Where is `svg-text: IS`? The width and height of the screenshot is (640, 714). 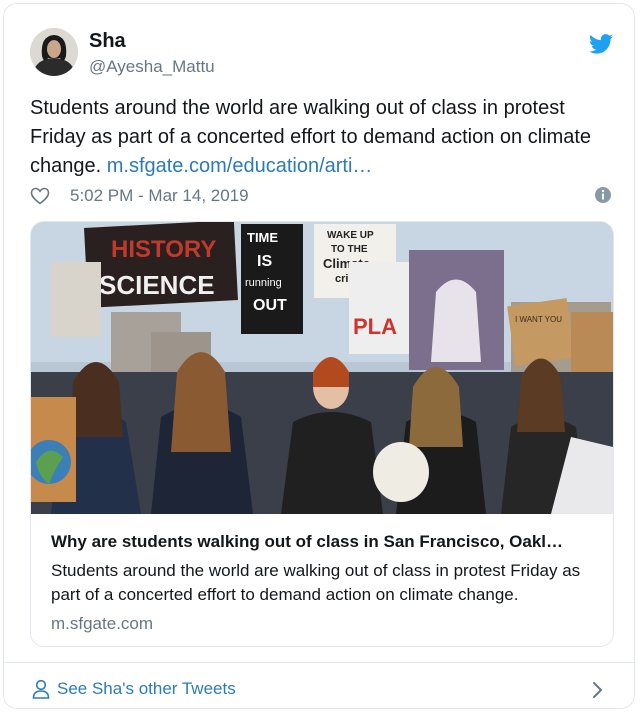 svg-text: IS is located at coordinates (264, 261).